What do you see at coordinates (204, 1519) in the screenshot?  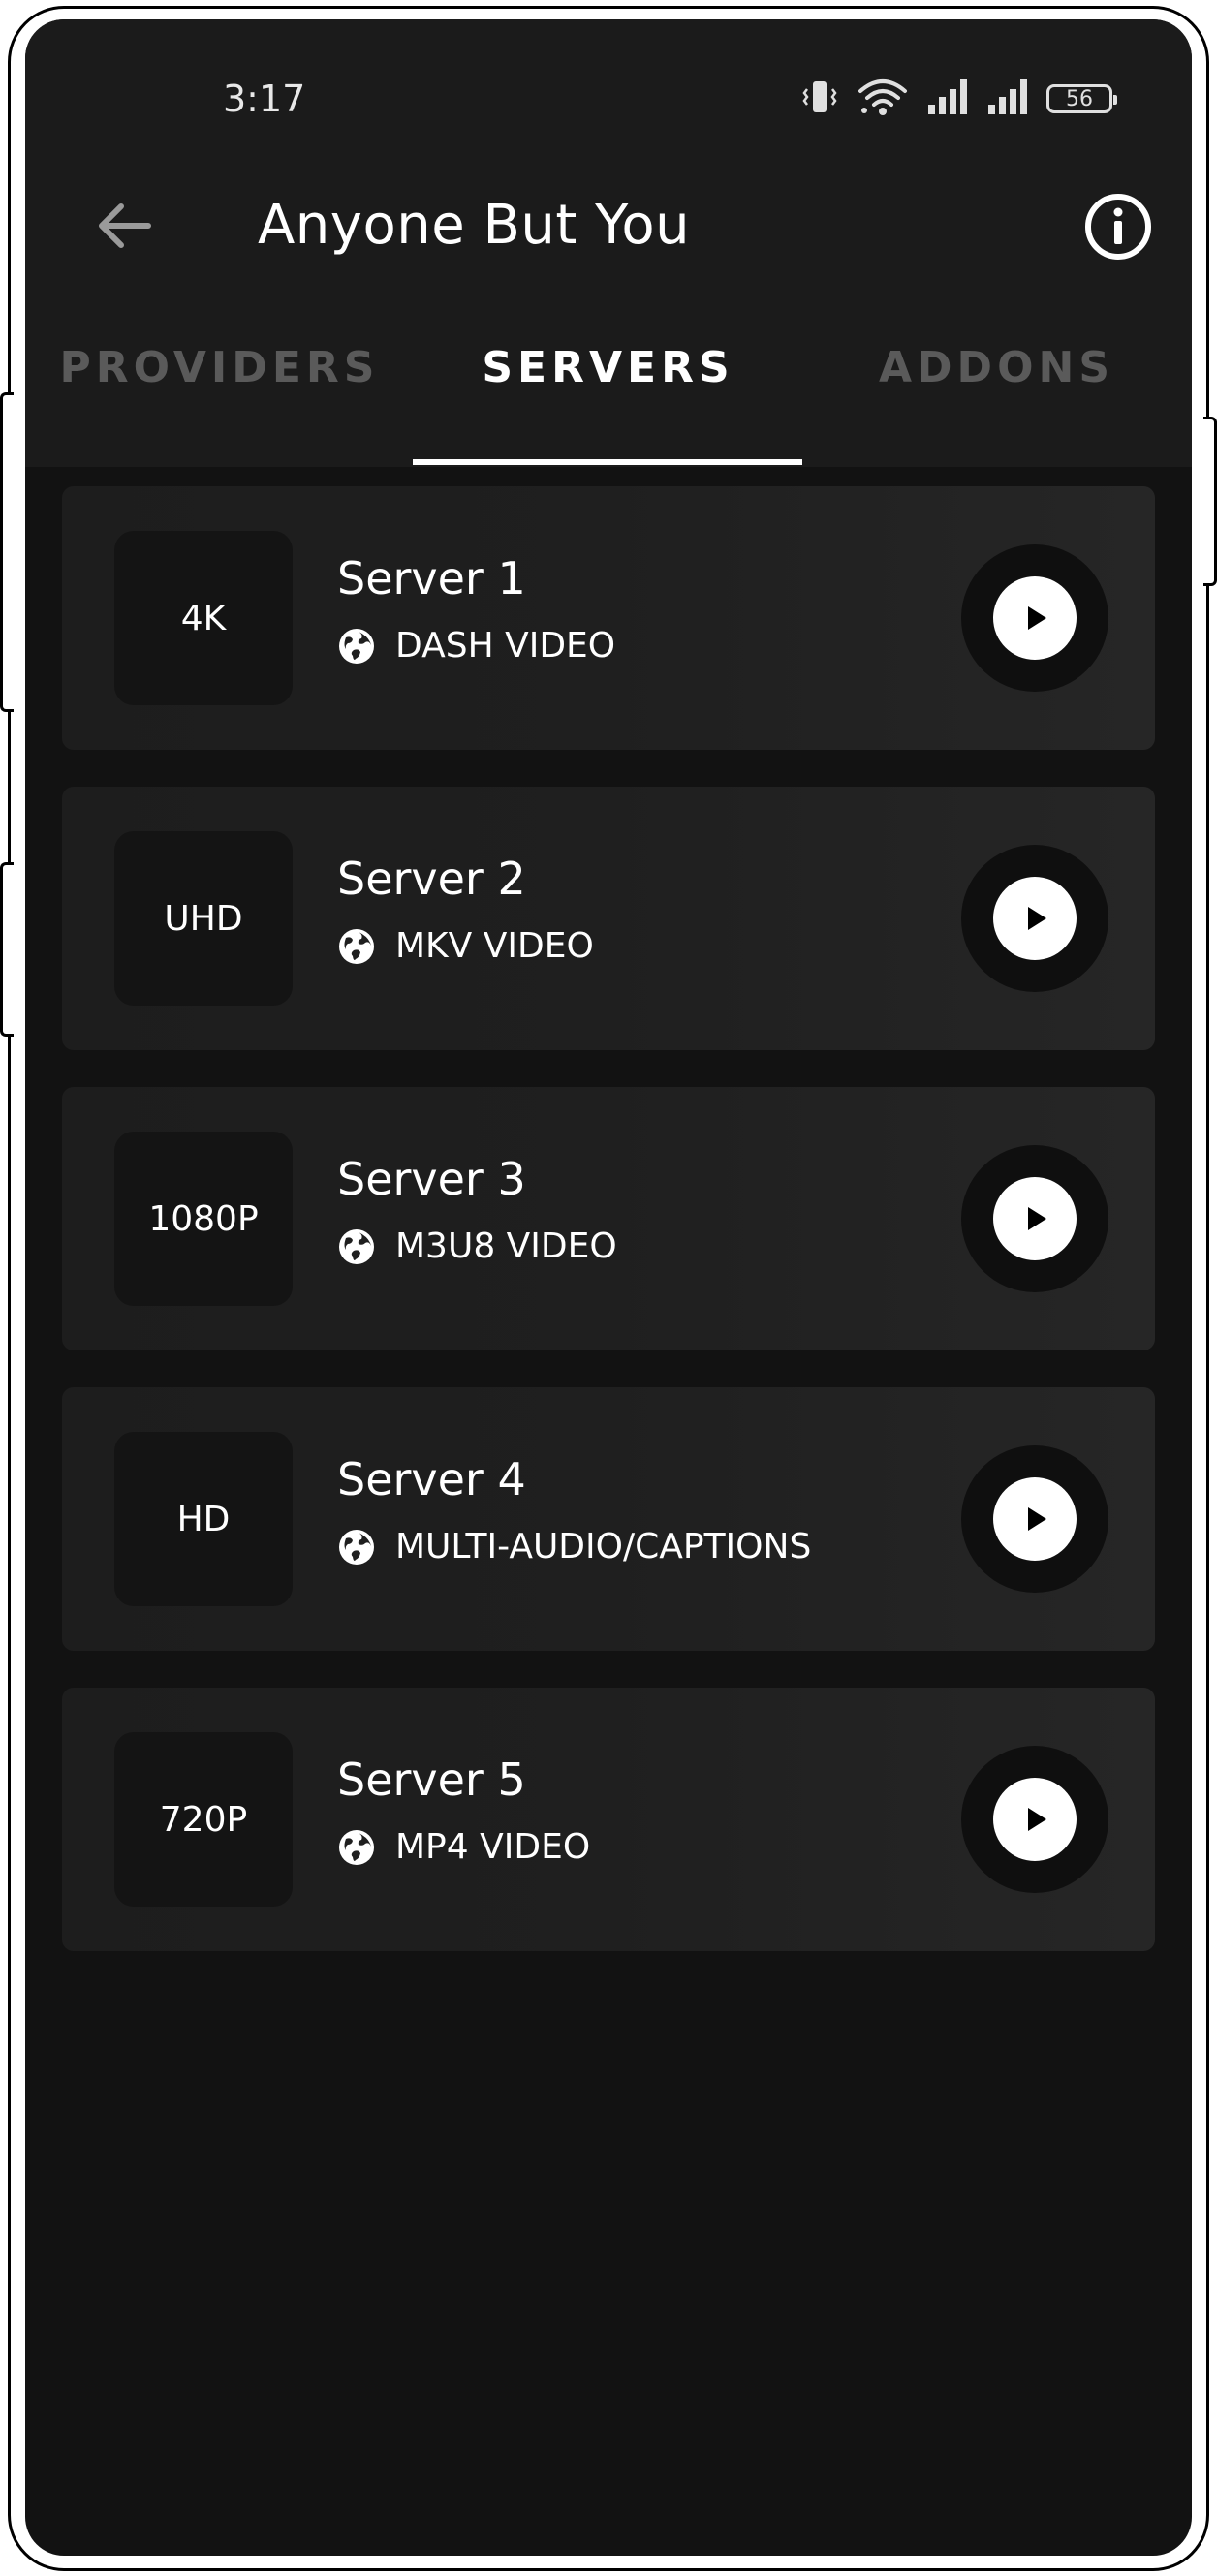 I see `quality-badge: HD` at bounding box center [204, 1519].